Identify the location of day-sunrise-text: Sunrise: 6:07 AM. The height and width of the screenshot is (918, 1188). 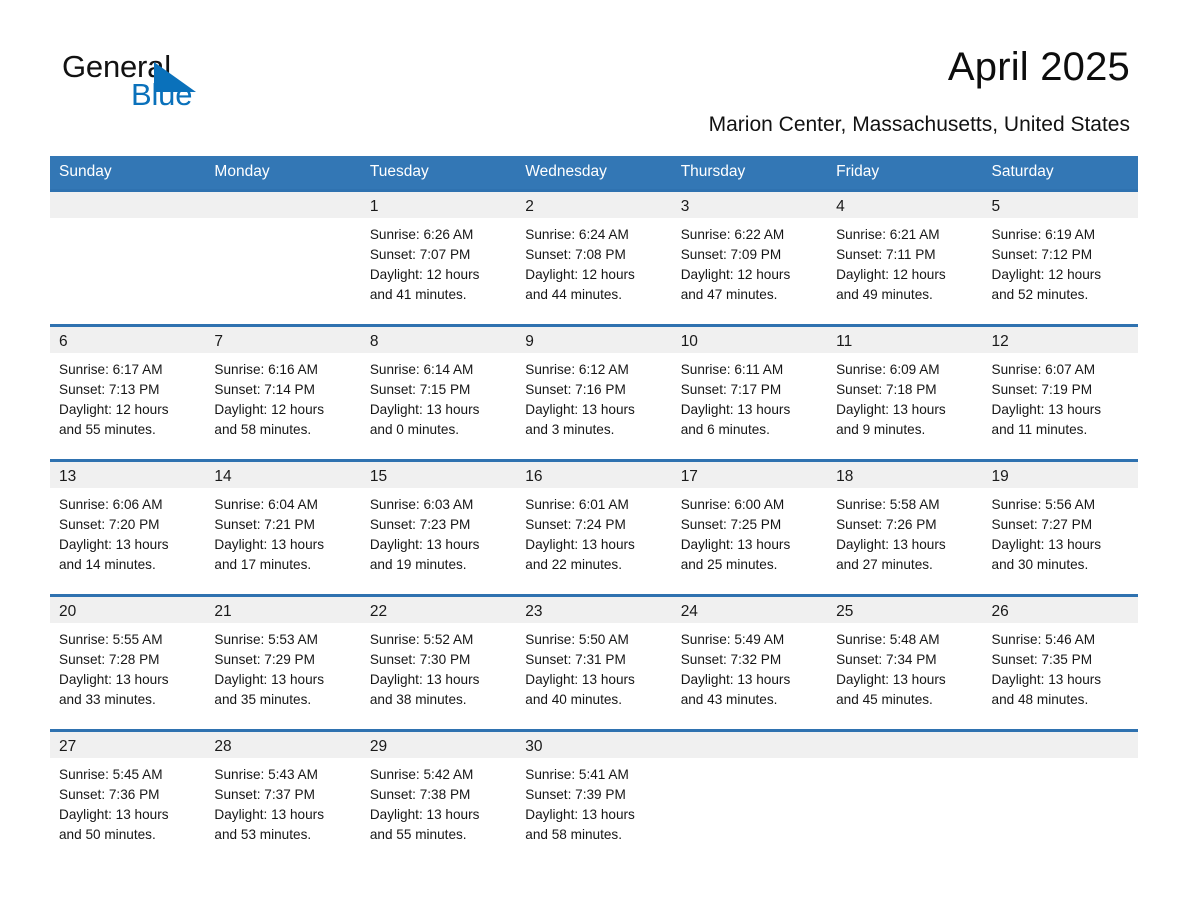
(1043, 369).